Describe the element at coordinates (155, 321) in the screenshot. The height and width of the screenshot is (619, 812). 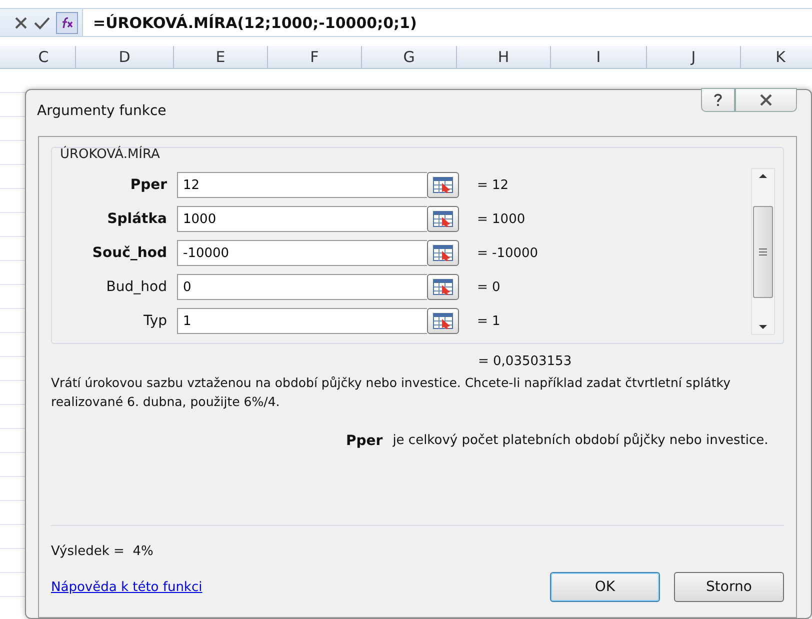
I see `argument-label: Typ` at that location.